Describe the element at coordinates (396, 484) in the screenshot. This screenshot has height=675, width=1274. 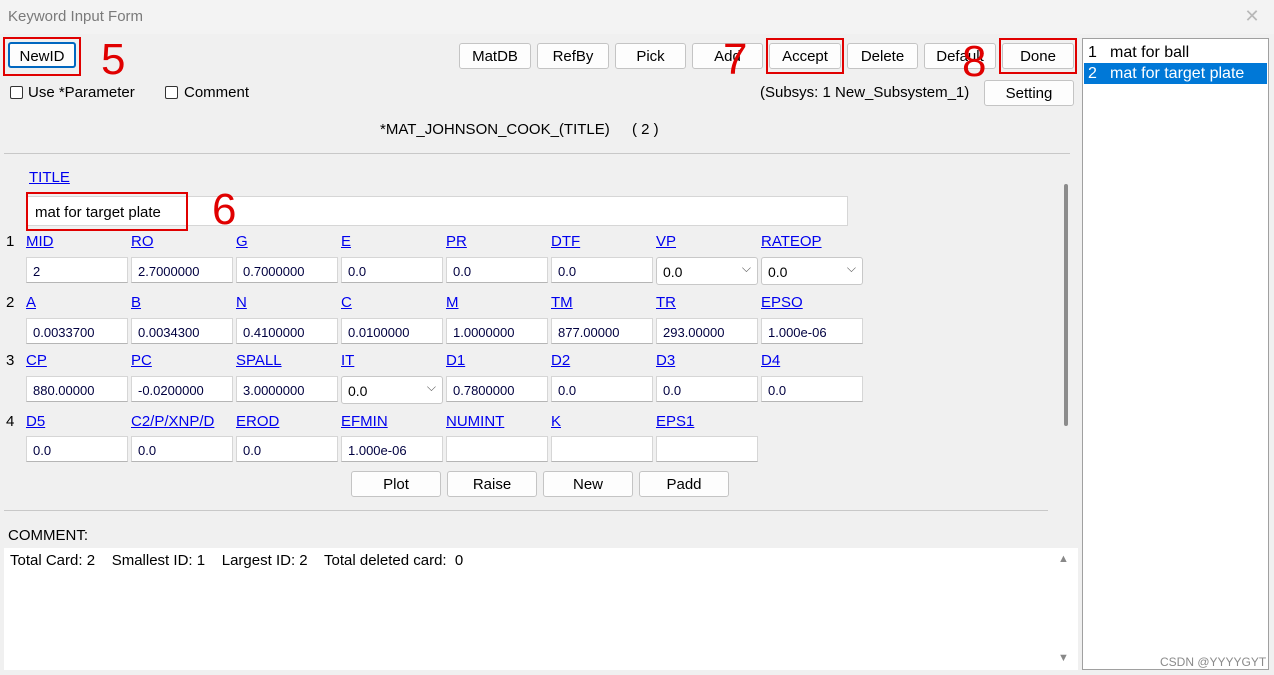
I see `plot-button: Plot` at that location.